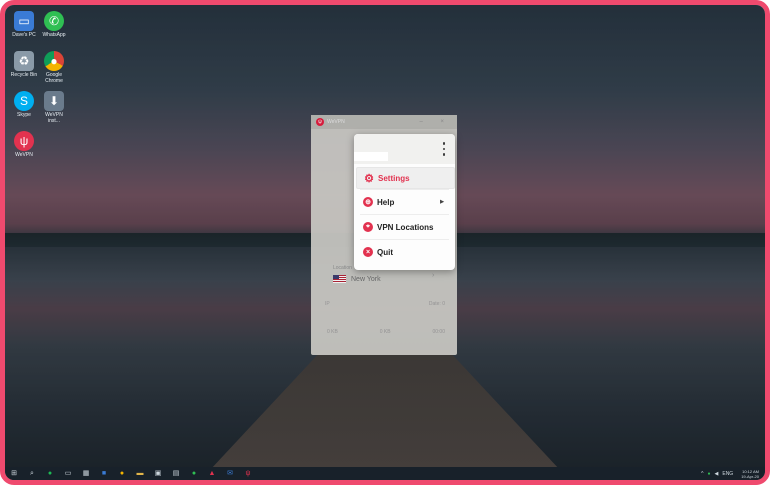 The height and width of the screenshot is (485, 770). Describe the element at coordinates (194, 473) in the screenshot. I see `whatsapp-icon: ●` at that location.